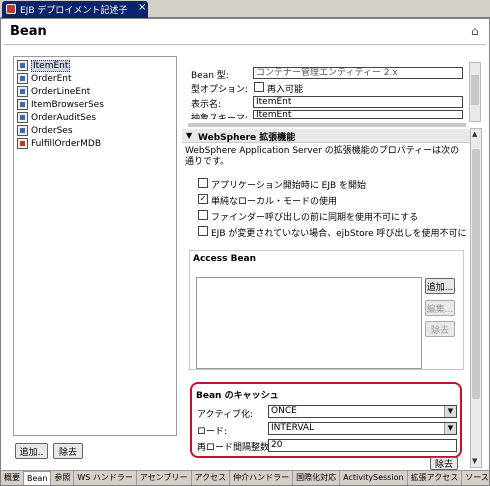 The image size is (490, 486). I want to click on properties-scrollbar, so click(475, 92).